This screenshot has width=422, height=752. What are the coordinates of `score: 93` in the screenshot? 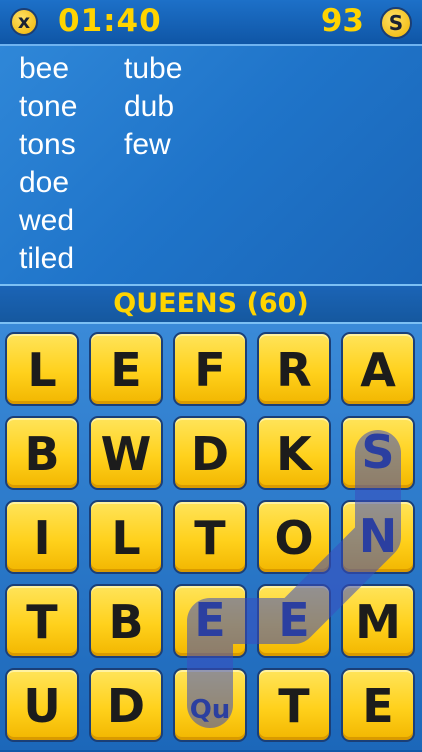 It's located at (342, 21).